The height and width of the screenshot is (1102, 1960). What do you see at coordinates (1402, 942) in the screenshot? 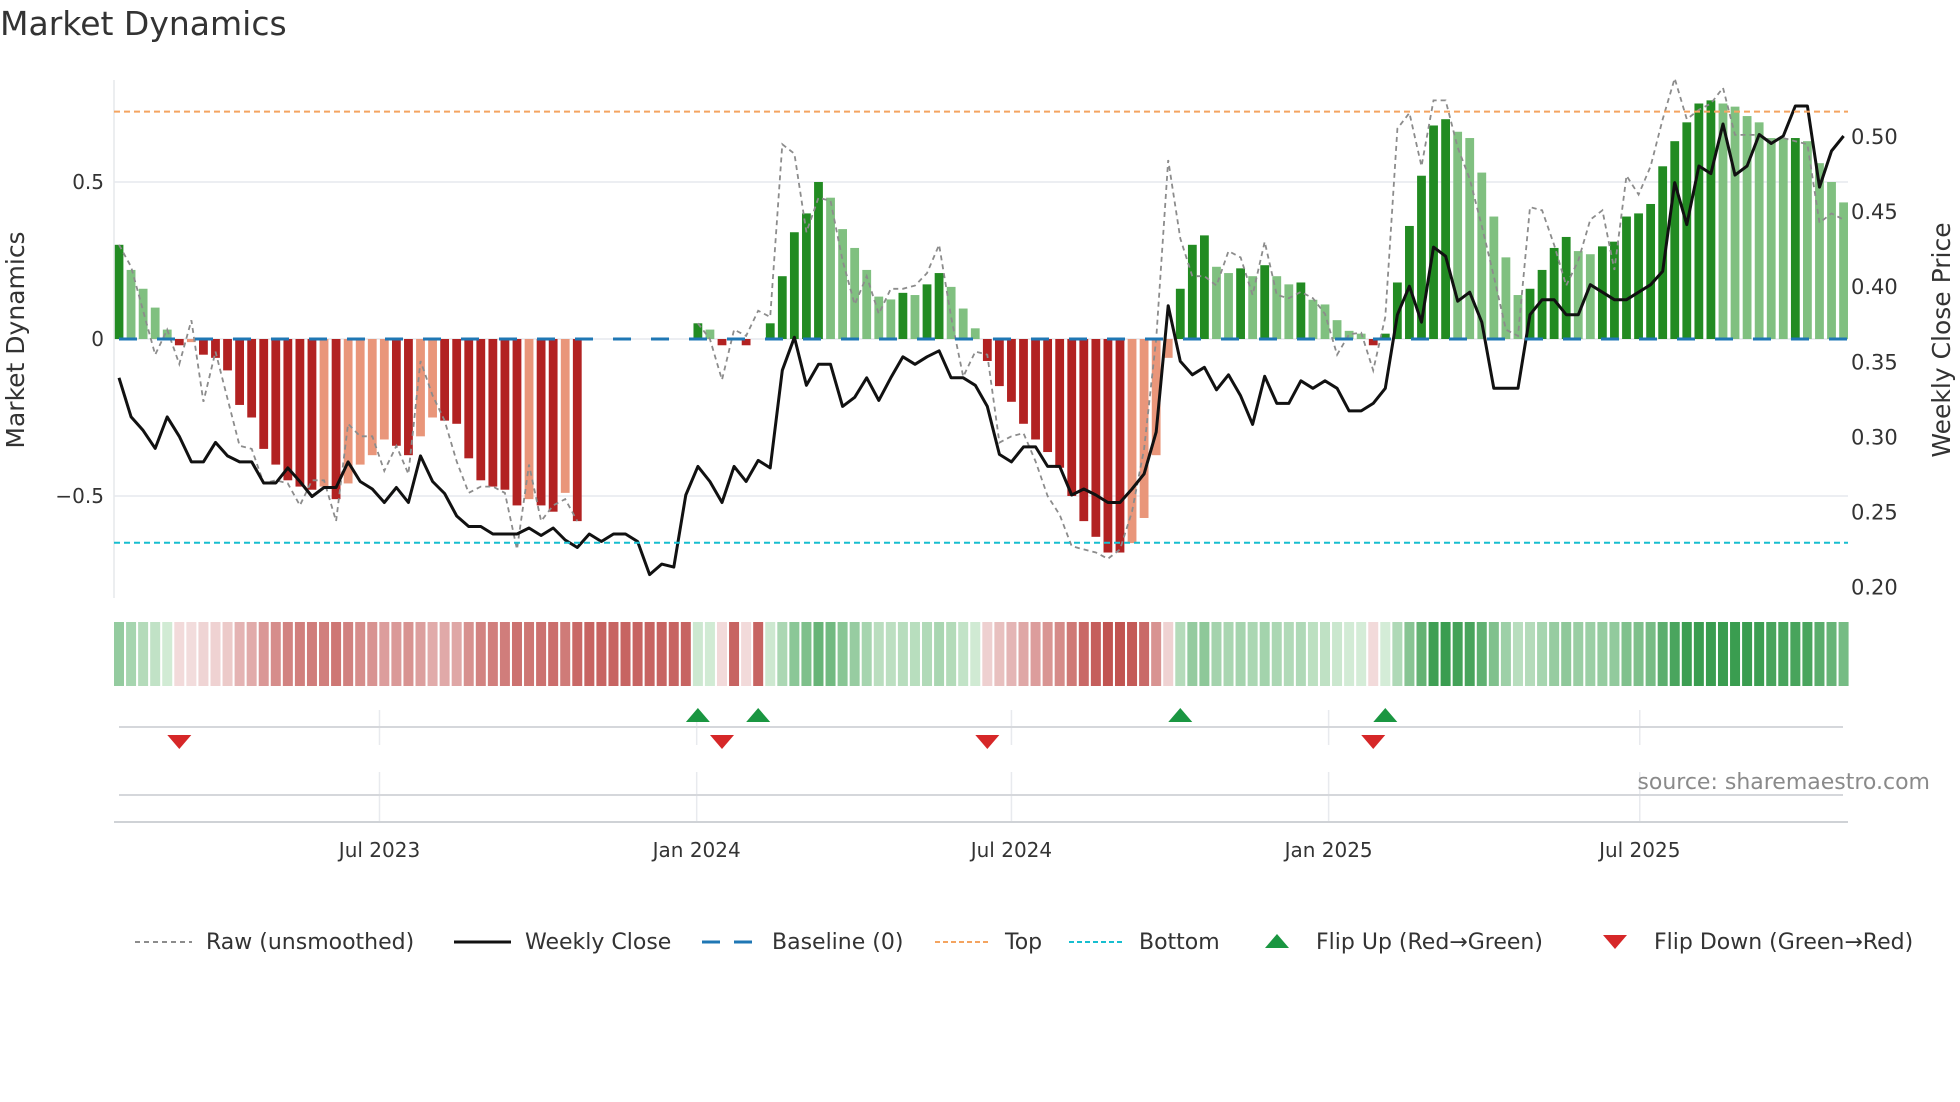
I see `legend-item-flip-up: Flip Up (Red→Green)` at bounding box center [1402, 942].